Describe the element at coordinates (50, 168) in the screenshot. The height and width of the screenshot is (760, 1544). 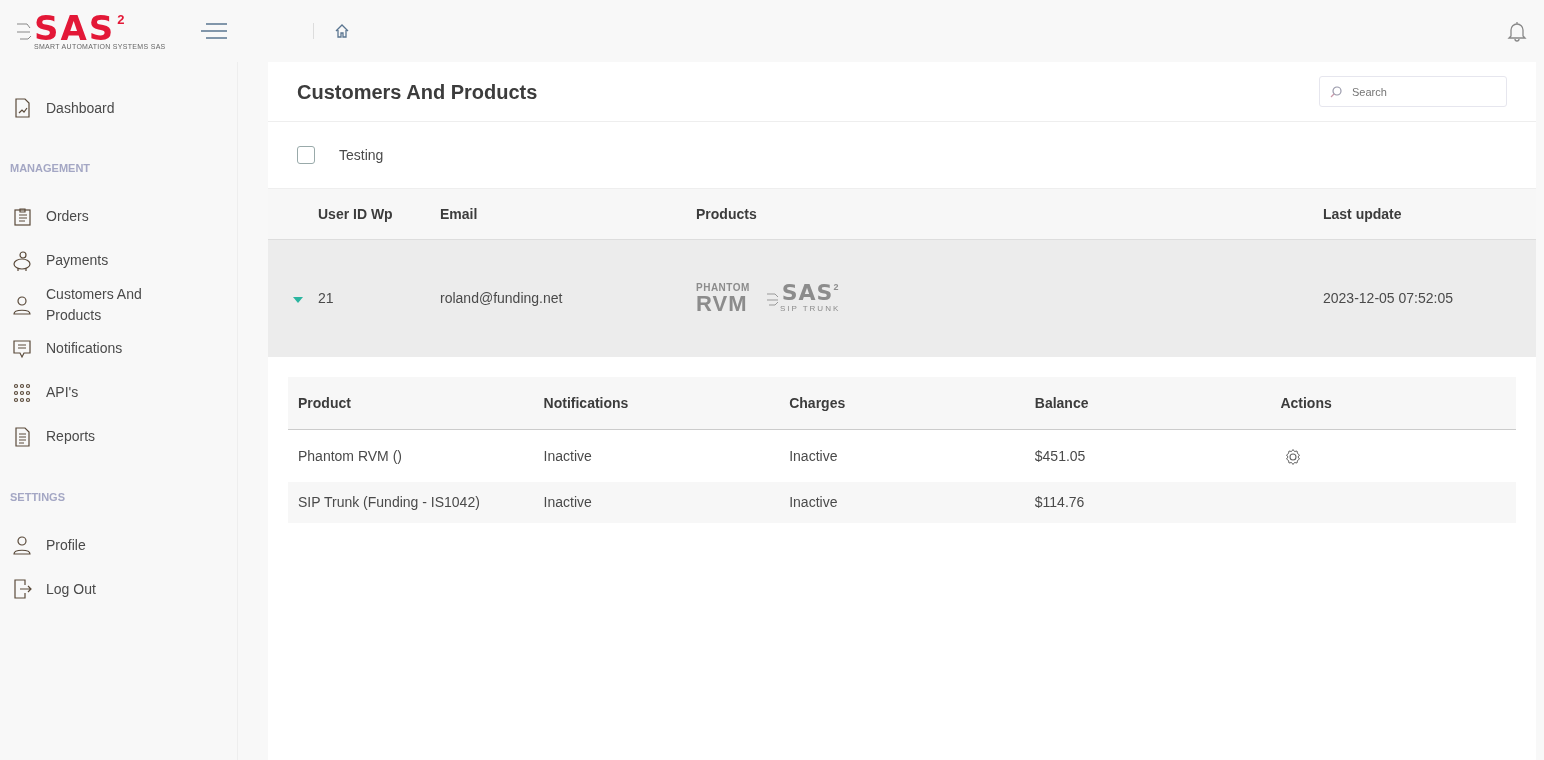
I see `section-heading: MANAGEMENT` at that location.